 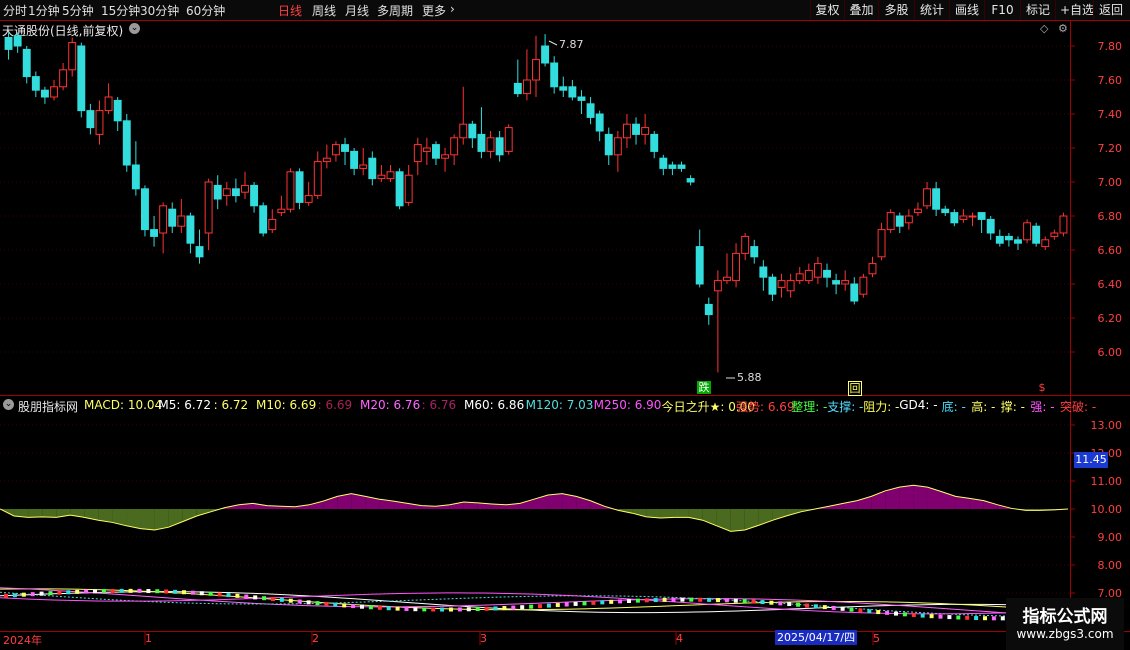 I want to click on indicator-current-value: 11.45, so click(x=1091, y=460).